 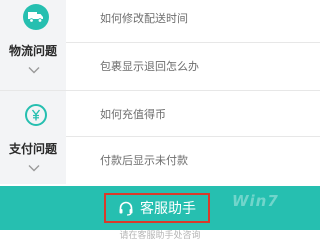 I want to click on question-item: 如何充值得币, so click(x=133, y=114).